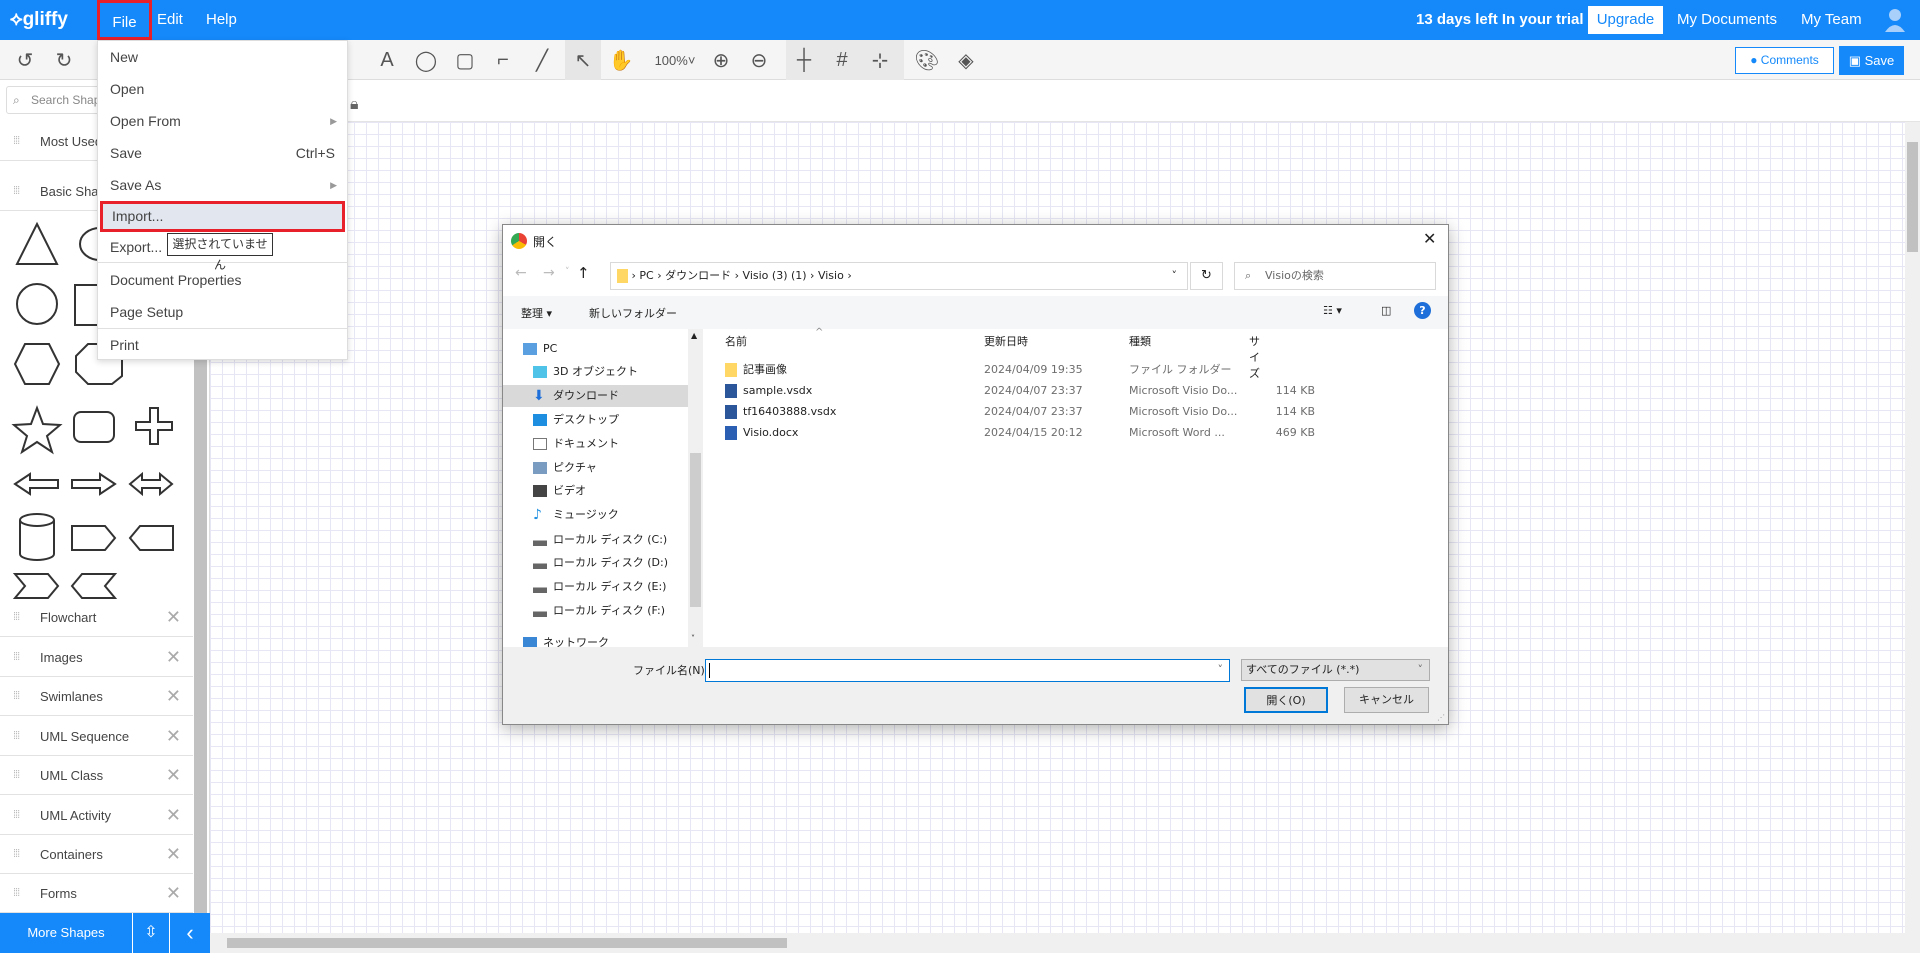 The height and width of the screenshot is (953, 1920). What do you see at coordinates (96, 815) in the screenshot?
I see `section-uml-activity: ⁞⁞⁞ UML Activity ✕` at bounding box center [96, 815].